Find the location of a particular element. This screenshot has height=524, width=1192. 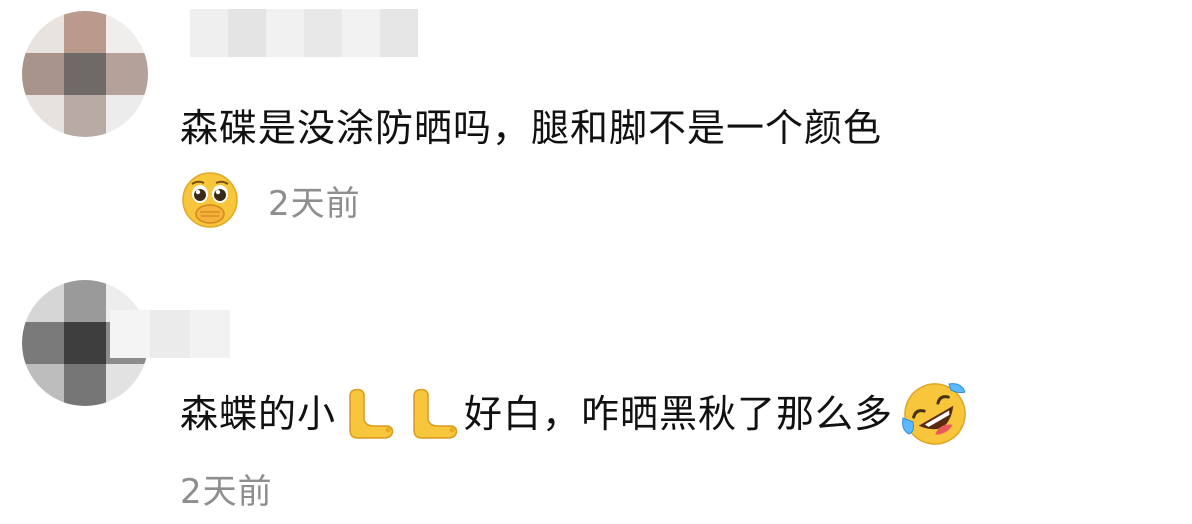

comment-text: 森蝶的小 好白，咋晒黑秋了那么多 is located at coordinates (575, 414).